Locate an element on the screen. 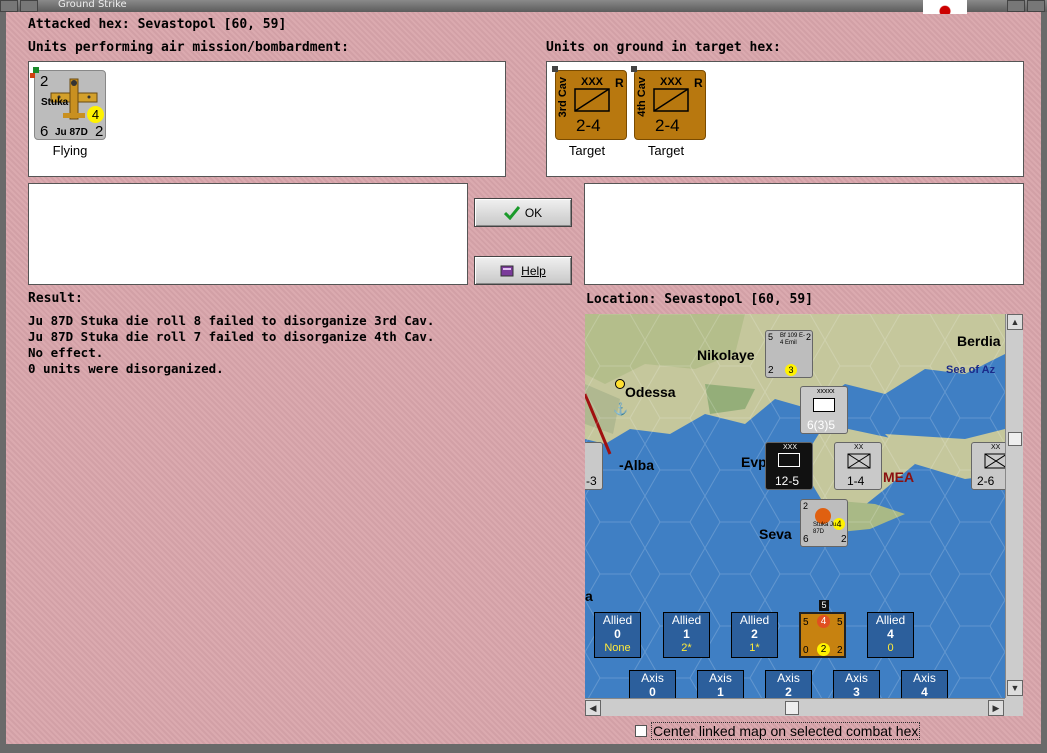  ground-unit-name: 3rd Cav is located at coordinates (563, 97).